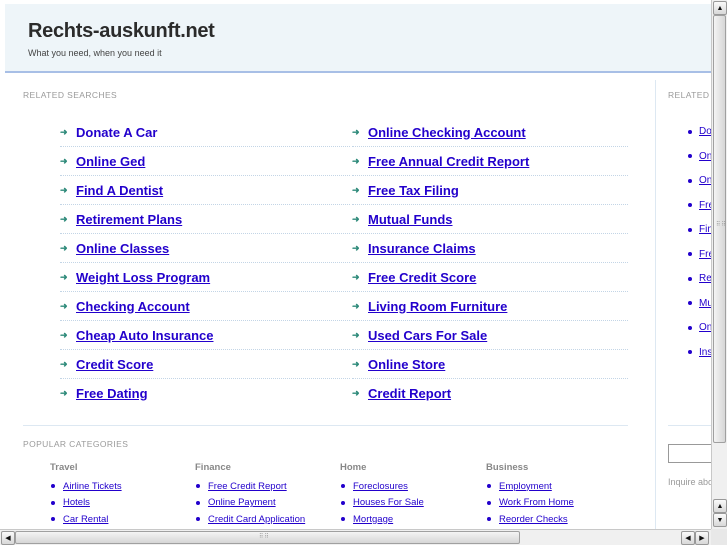  I want to click on category-link: Credit Card Application, so click(256, 519).